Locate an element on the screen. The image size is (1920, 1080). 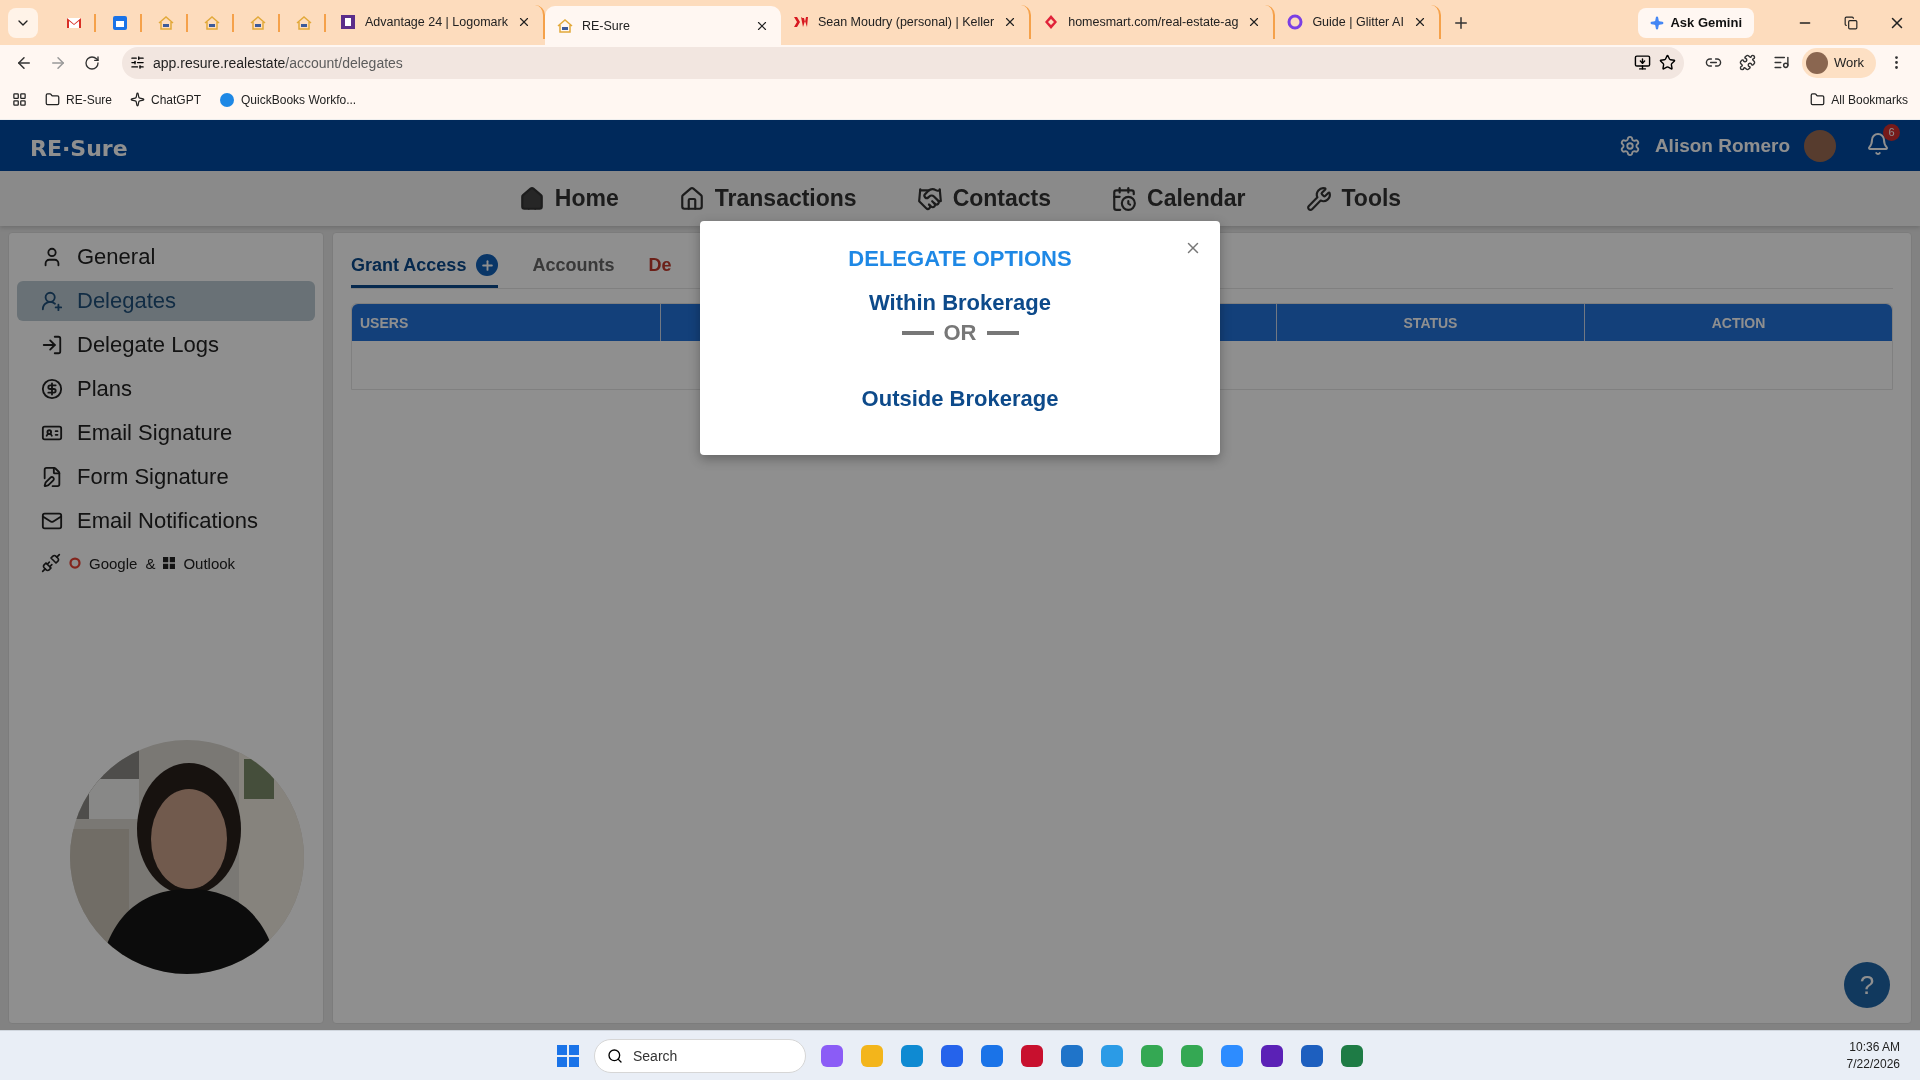
nav-link: Tools is located at coordinates (1353, 198).